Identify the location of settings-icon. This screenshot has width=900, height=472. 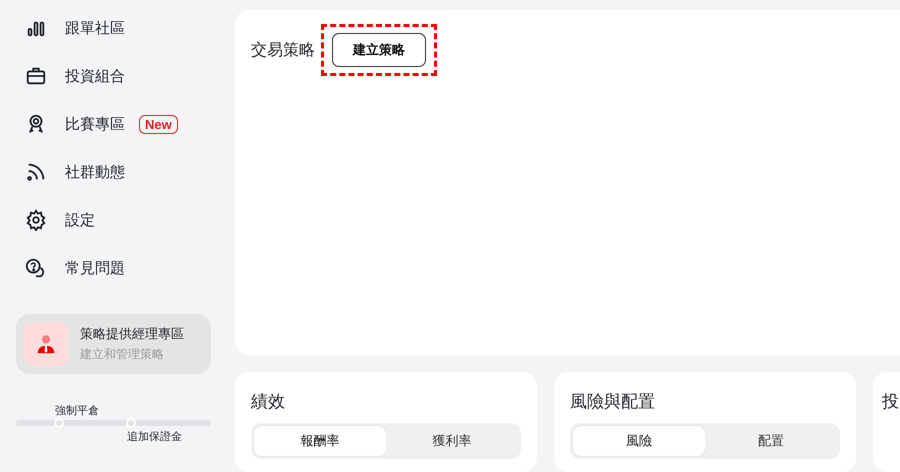
(36, 220).